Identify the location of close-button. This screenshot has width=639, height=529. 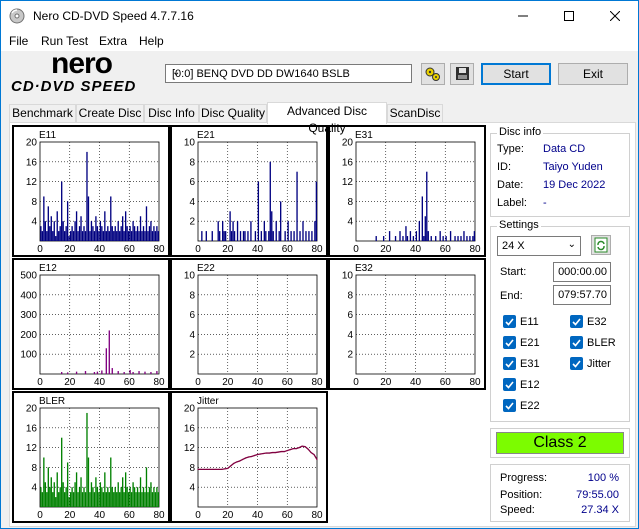
(615, 16).